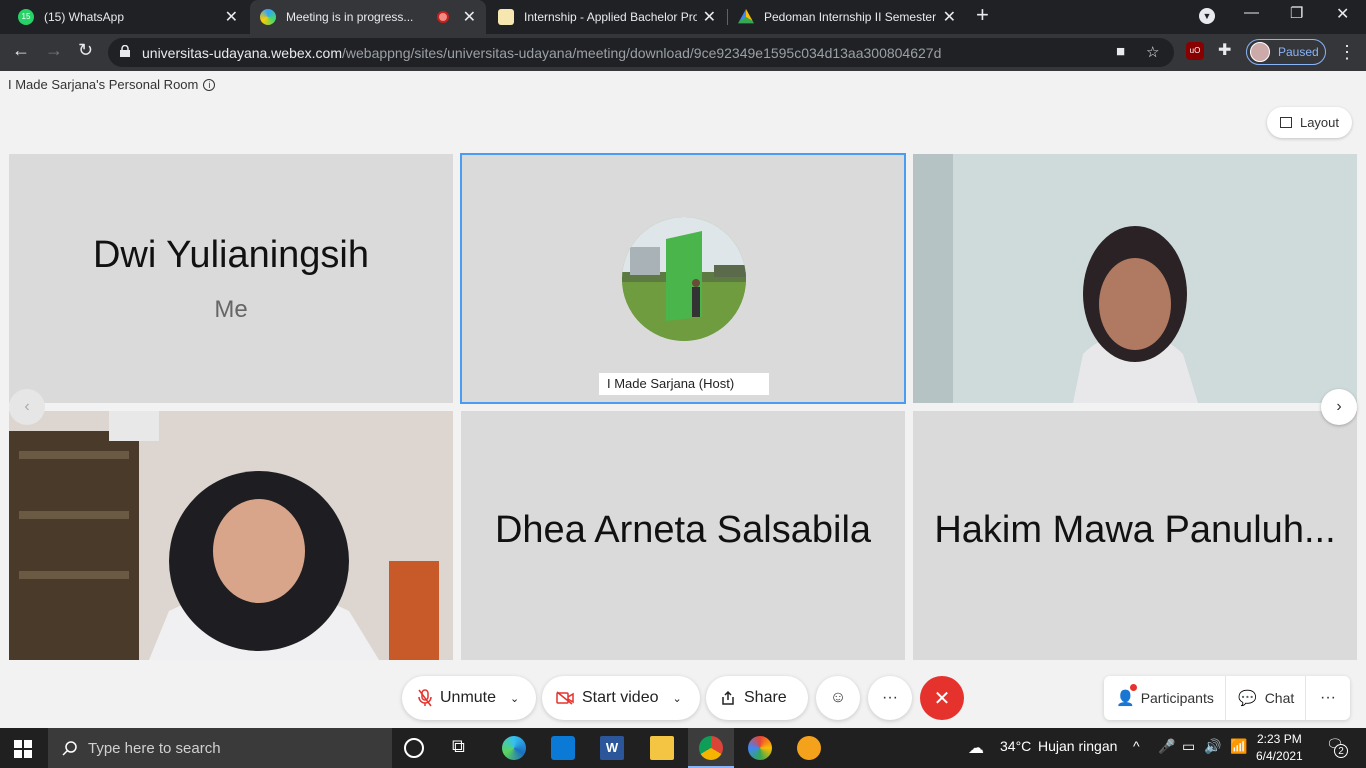 The width and height of the screenshot is (1366, 768). I want to click on leave-meeting-button: ✕, so click(942, 698).